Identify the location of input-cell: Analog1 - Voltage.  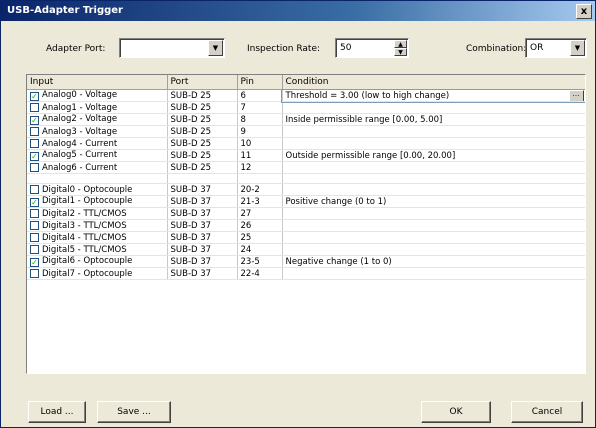
(97, 107).